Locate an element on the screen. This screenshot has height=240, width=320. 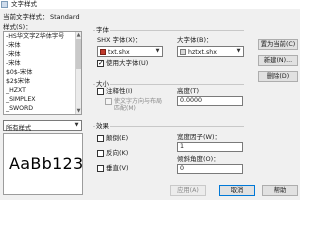
preview-panel: AaBb123 is located at coordinates (43, 164).